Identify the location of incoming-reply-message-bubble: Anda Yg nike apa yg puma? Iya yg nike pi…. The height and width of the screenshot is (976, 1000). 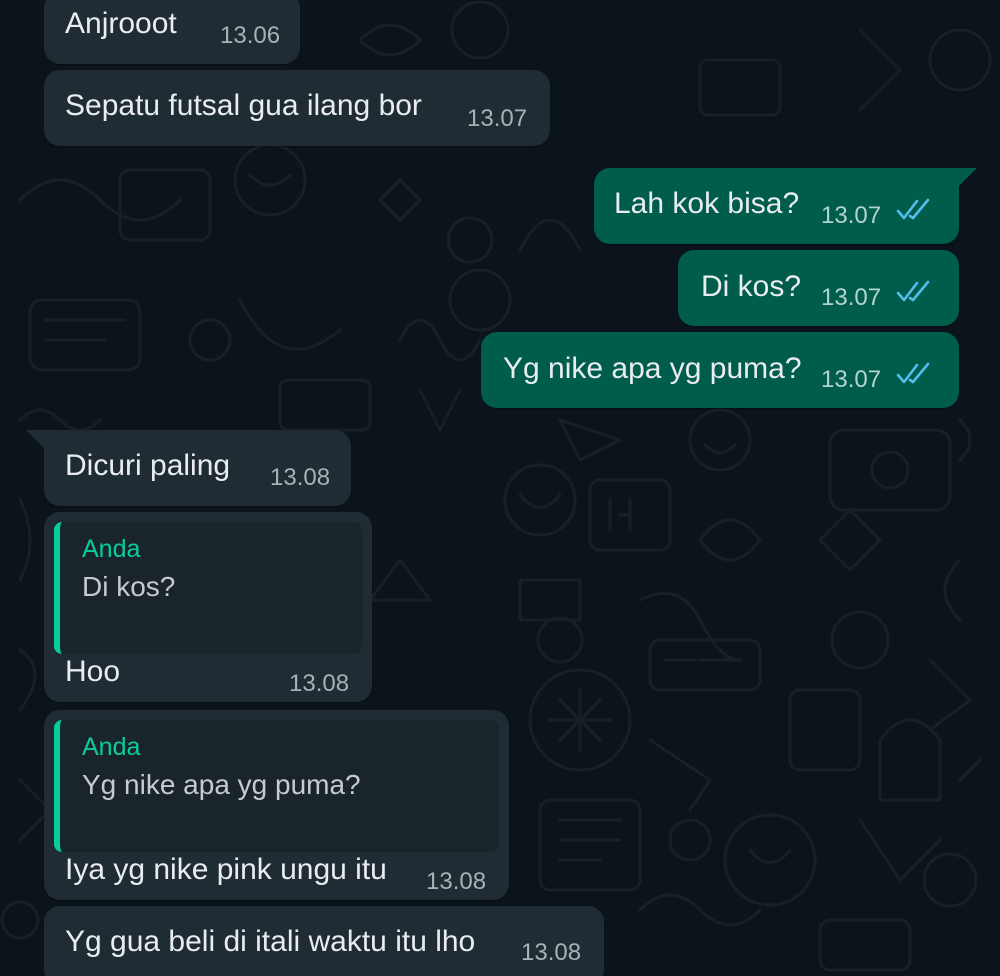
(276, 805).